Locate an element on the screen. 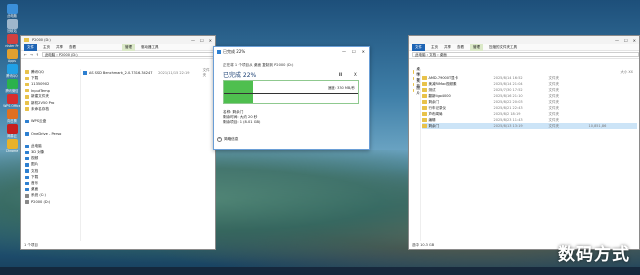  desktop-icon: nister Pr is located at coordinates (12, 41).